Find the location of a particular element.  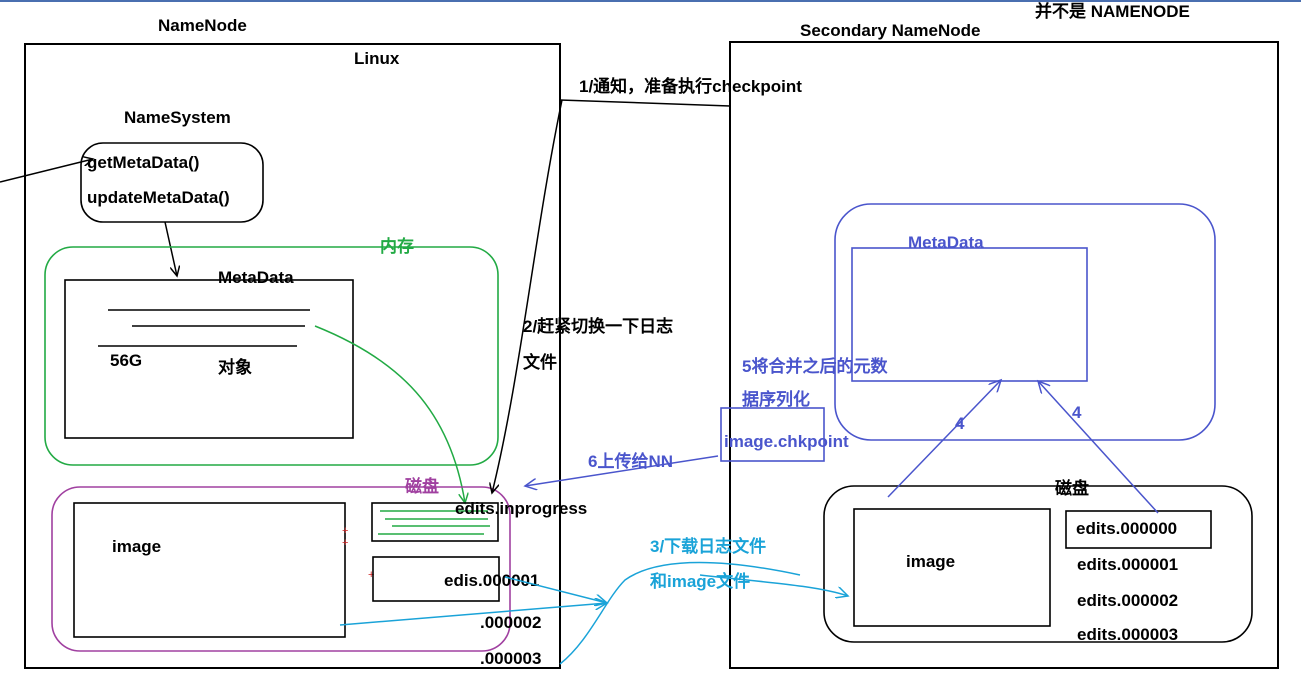

namesystem-to-metadata-arrow is located at coordinates (170, 248).